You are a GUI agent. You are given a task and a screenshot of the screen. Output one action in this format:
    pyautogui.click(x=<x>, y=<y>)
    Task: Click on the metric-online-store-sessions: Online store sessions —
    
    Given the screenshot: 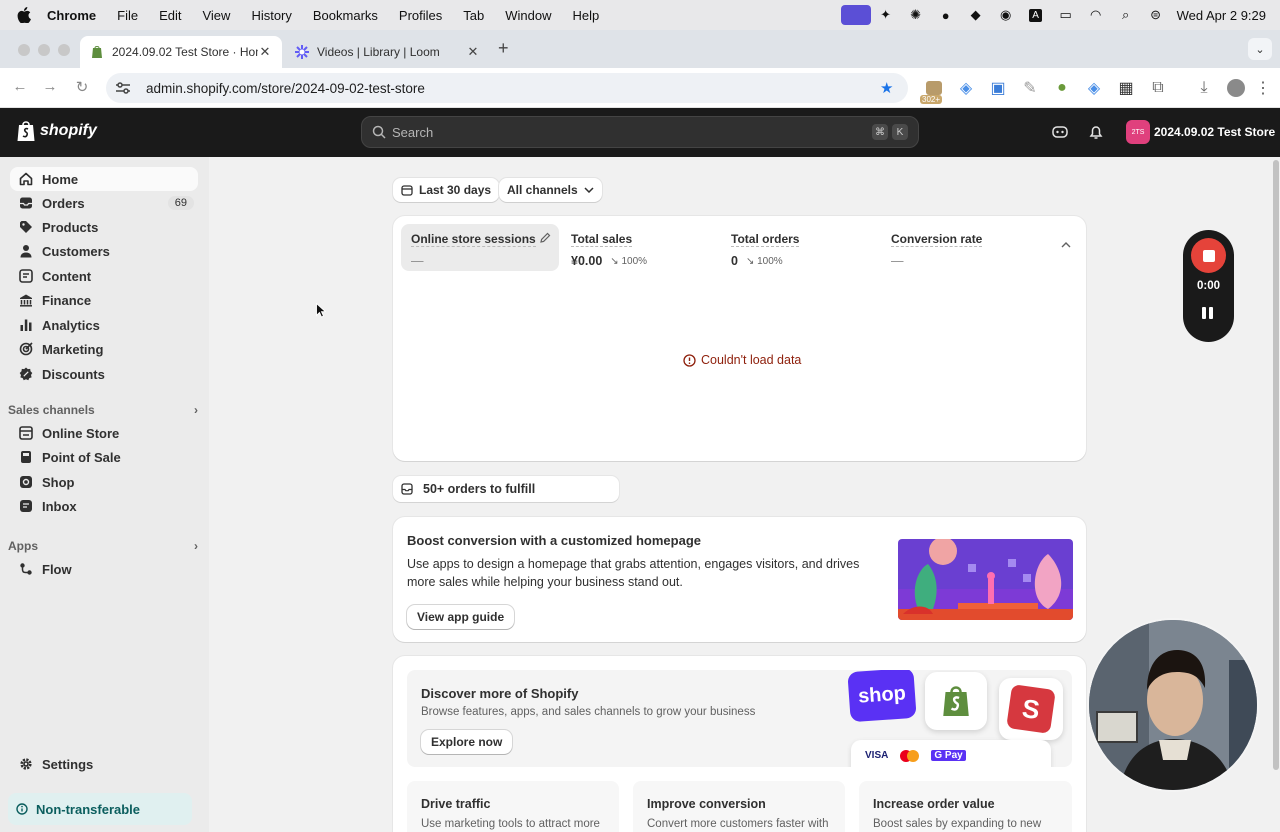 What is the action you would take?
    pyautogui.click(x=480, y=247)
    